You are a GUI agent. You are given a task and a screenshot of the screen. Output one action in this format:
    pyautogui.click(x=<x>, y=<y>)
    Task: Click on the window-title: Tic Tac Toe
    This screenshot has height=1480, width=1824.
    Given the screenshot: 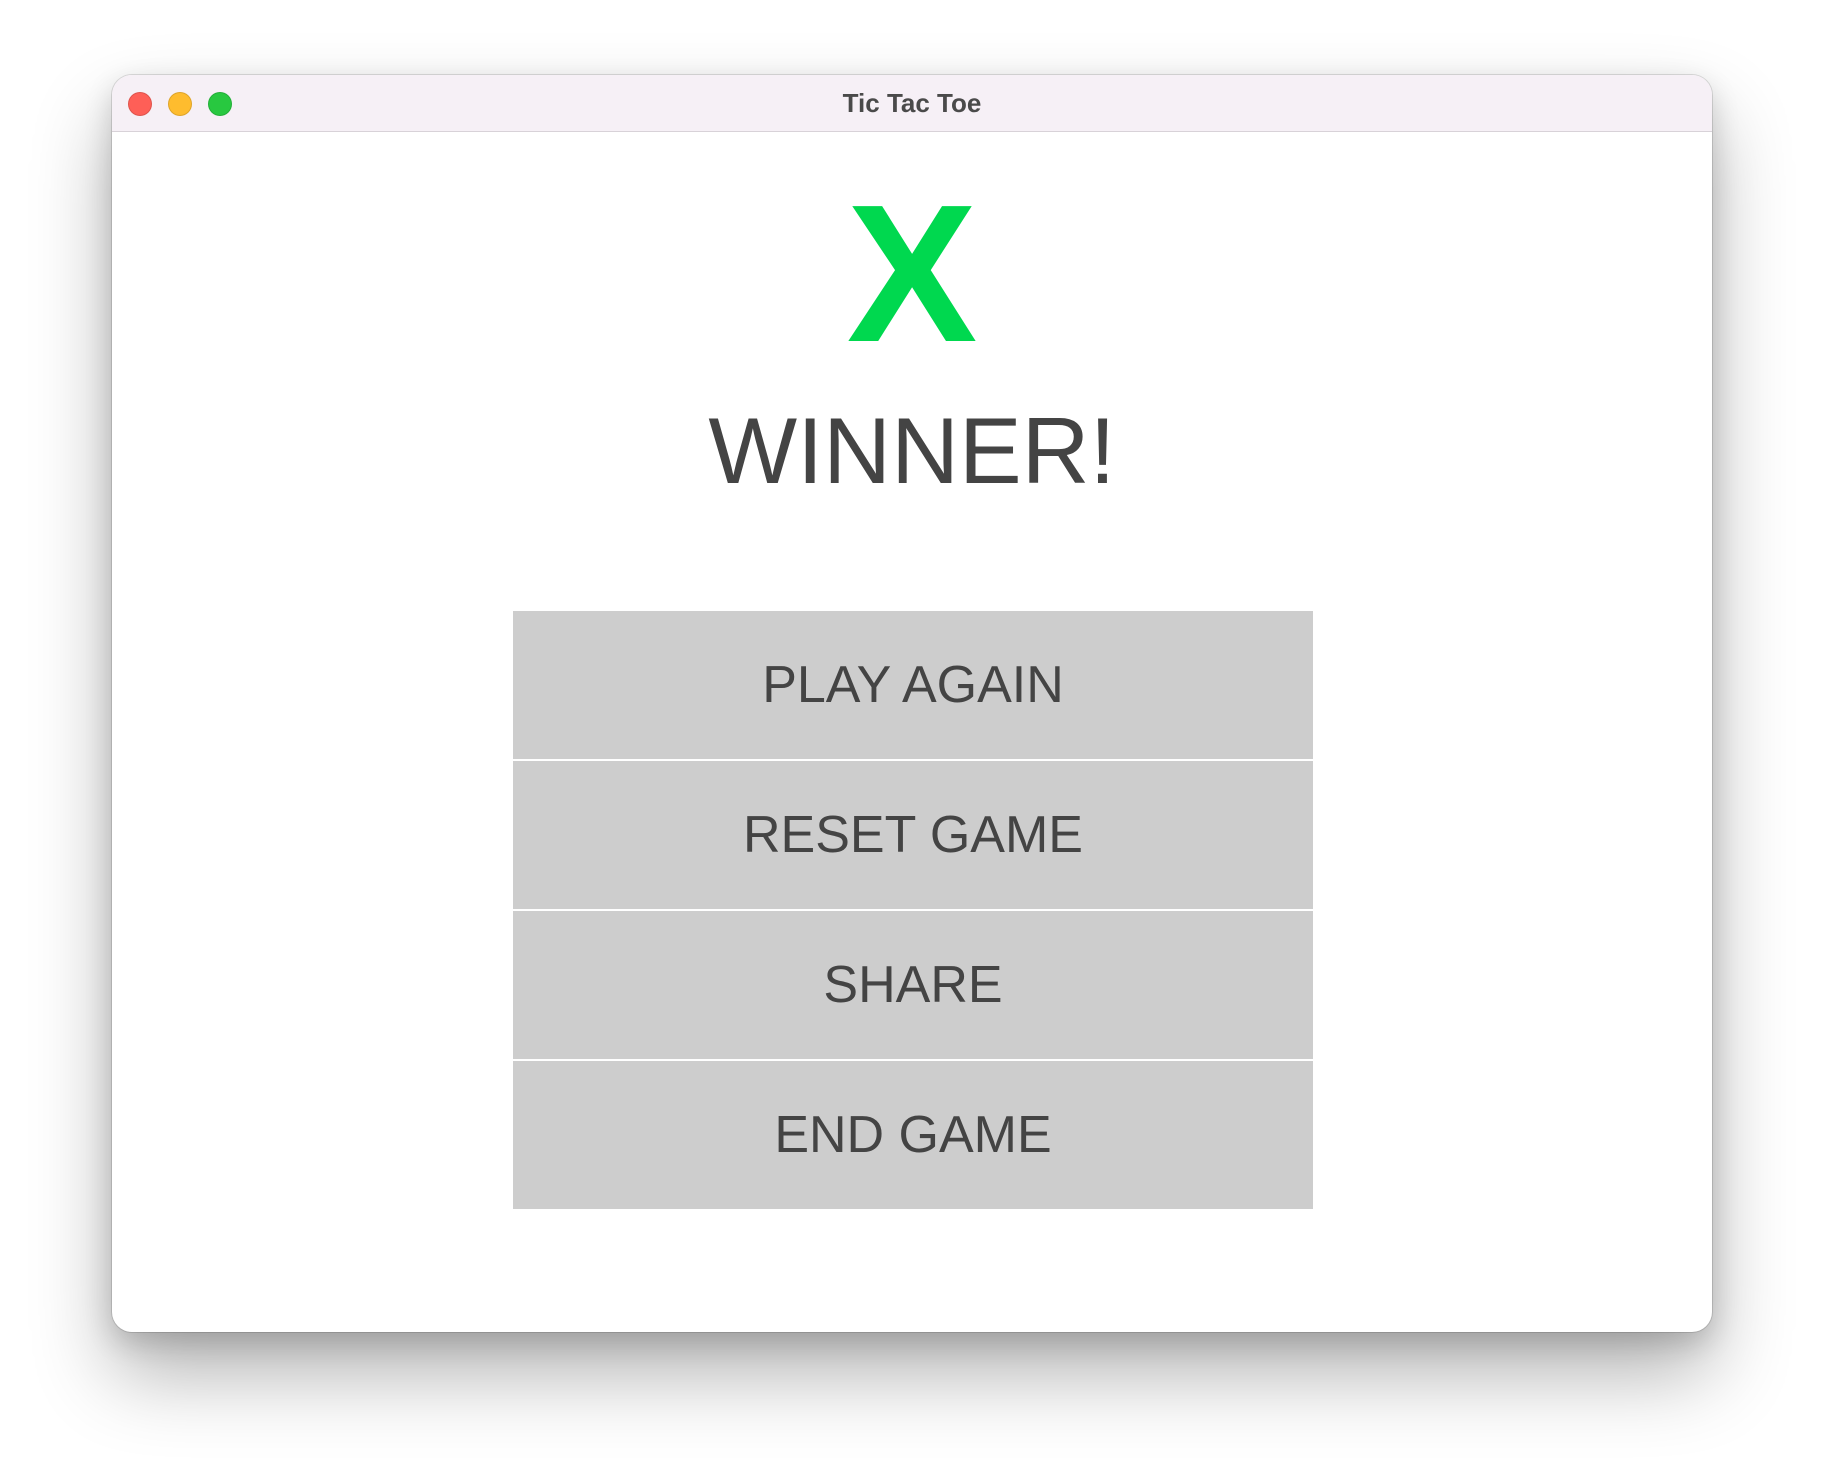 What is the action you would take?
    pyautogui.click(x=912, y=103)
    